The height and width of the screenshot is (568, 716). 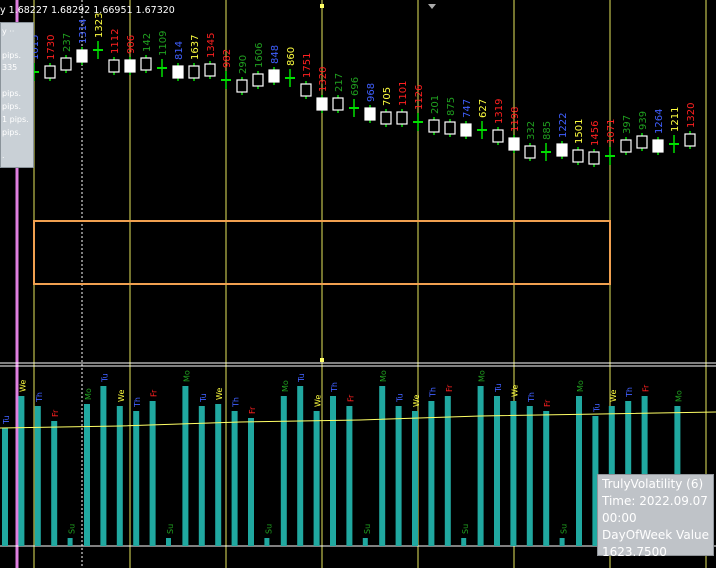 I want to click on candle-range-label: 1211, so click(x=675, y=119).